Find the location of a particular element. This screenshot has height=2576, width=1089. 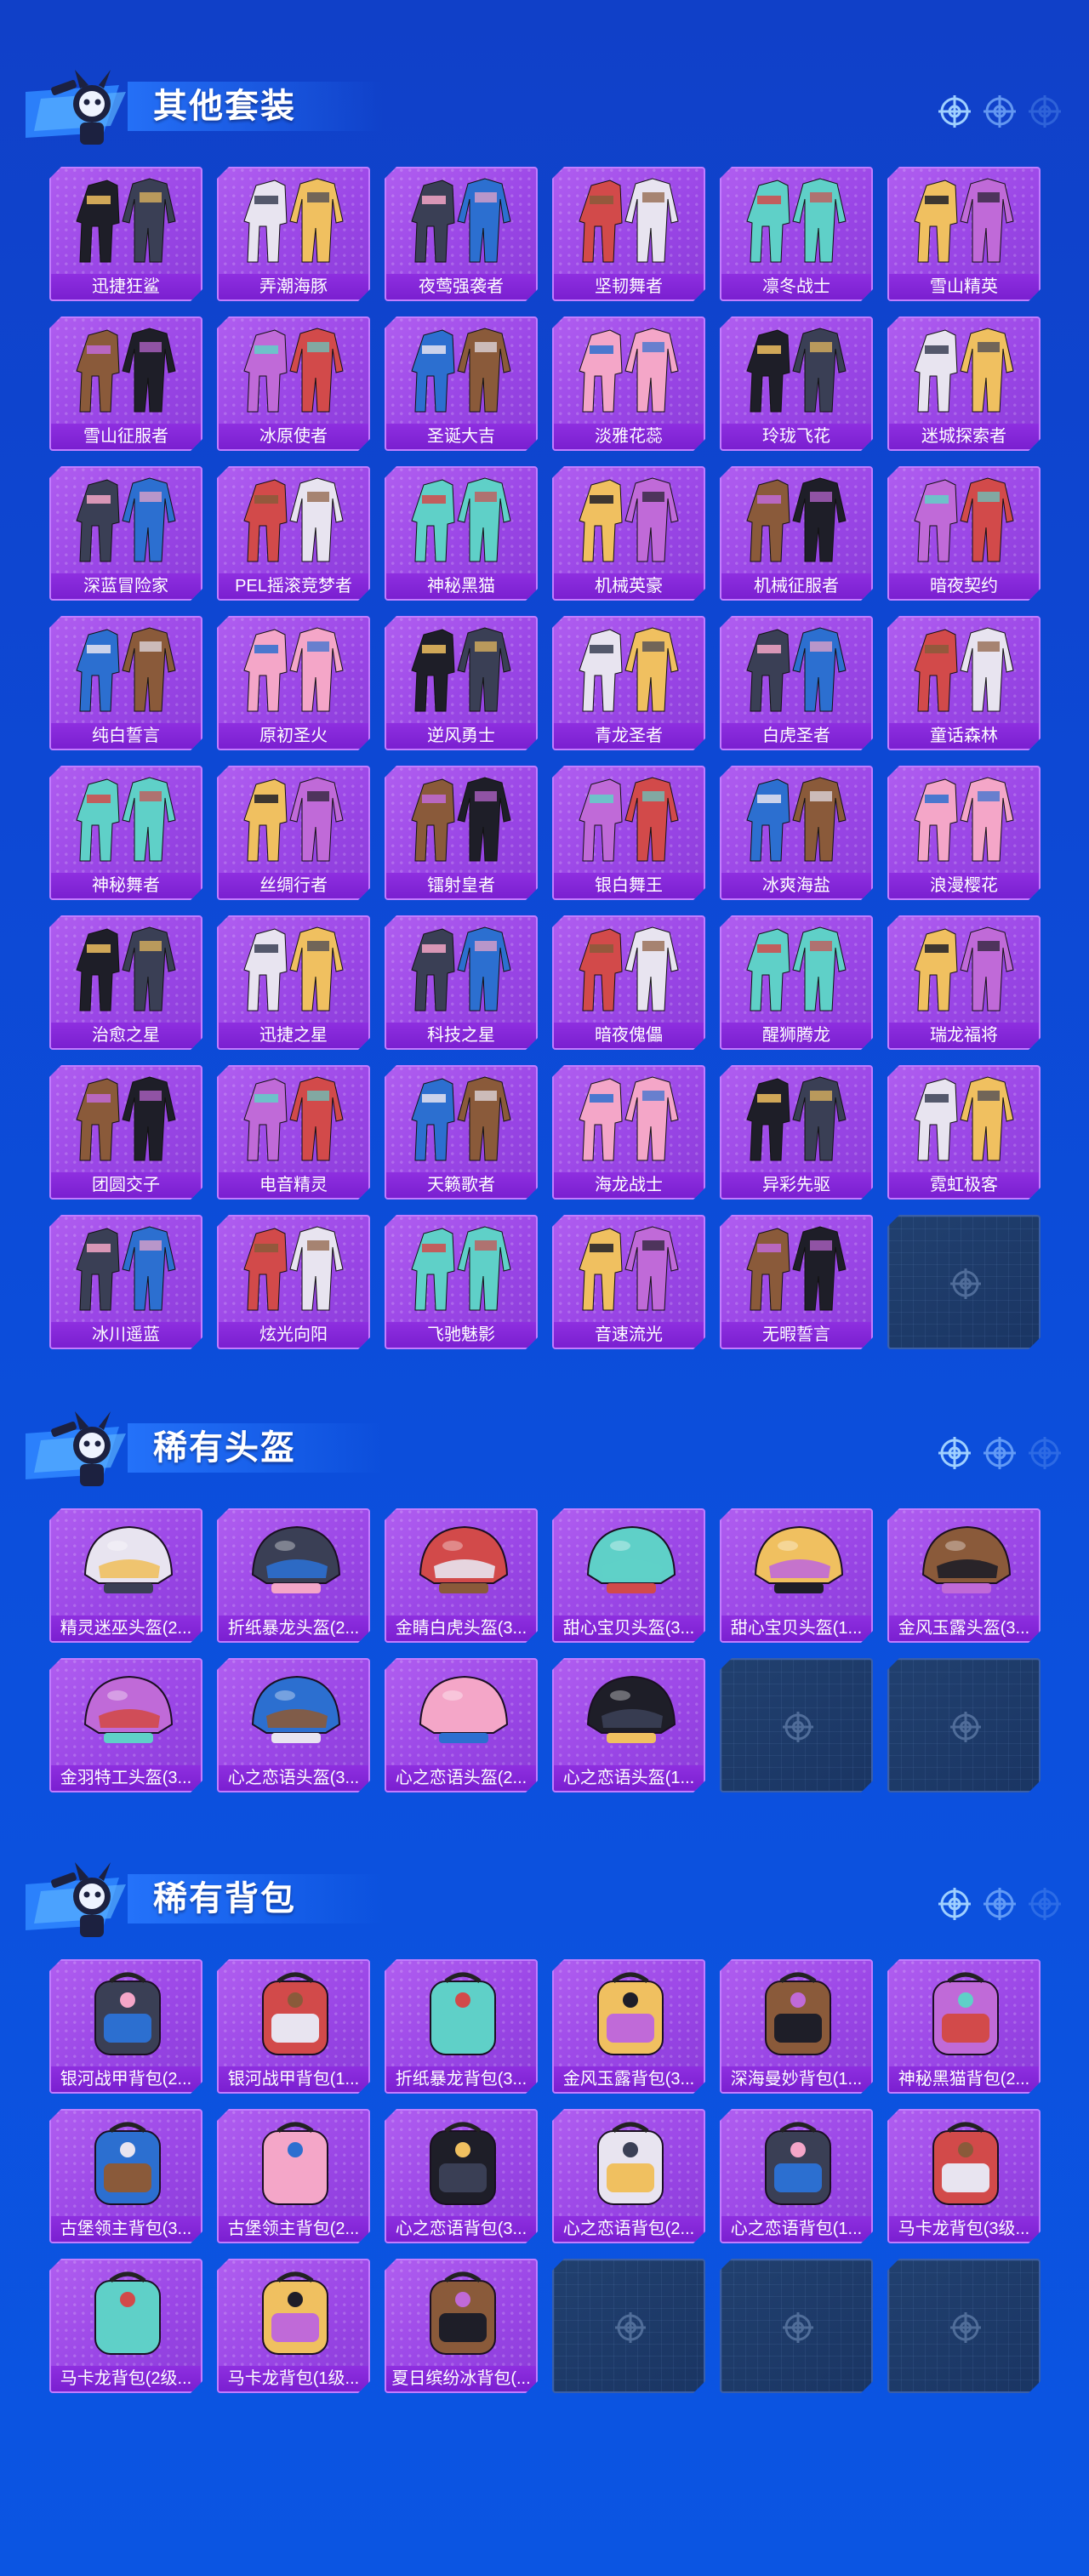

item-card: PEL摇滚竞梦者 is located at coordinates (293, 533).